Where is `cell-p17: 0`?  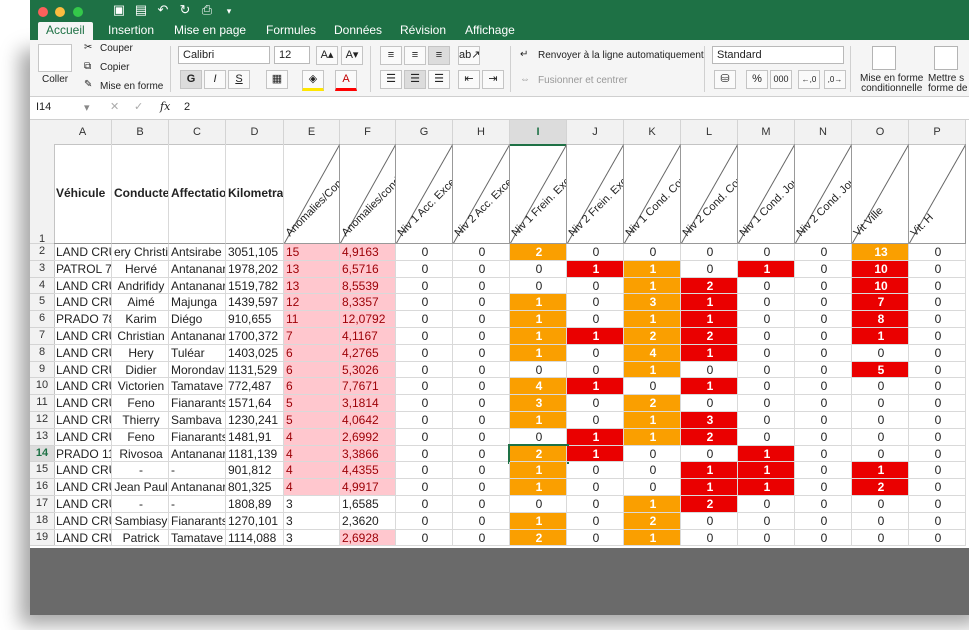
cell-p17: 0 is located at coordinates (937, 504).